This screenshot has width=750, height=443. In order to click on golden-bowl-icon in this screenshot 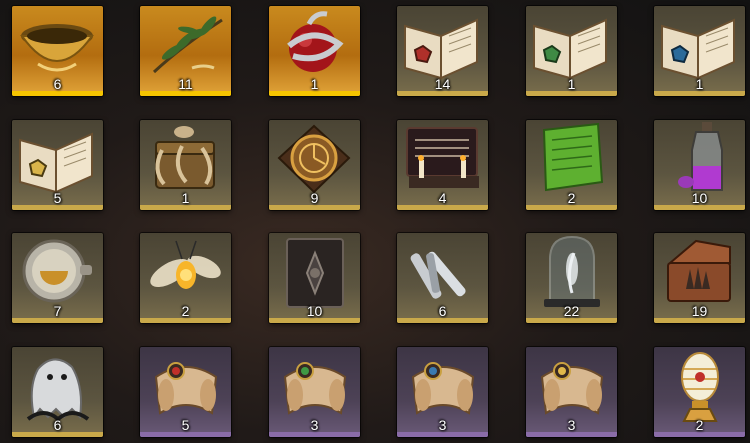, I will do `click(57, 48)`.